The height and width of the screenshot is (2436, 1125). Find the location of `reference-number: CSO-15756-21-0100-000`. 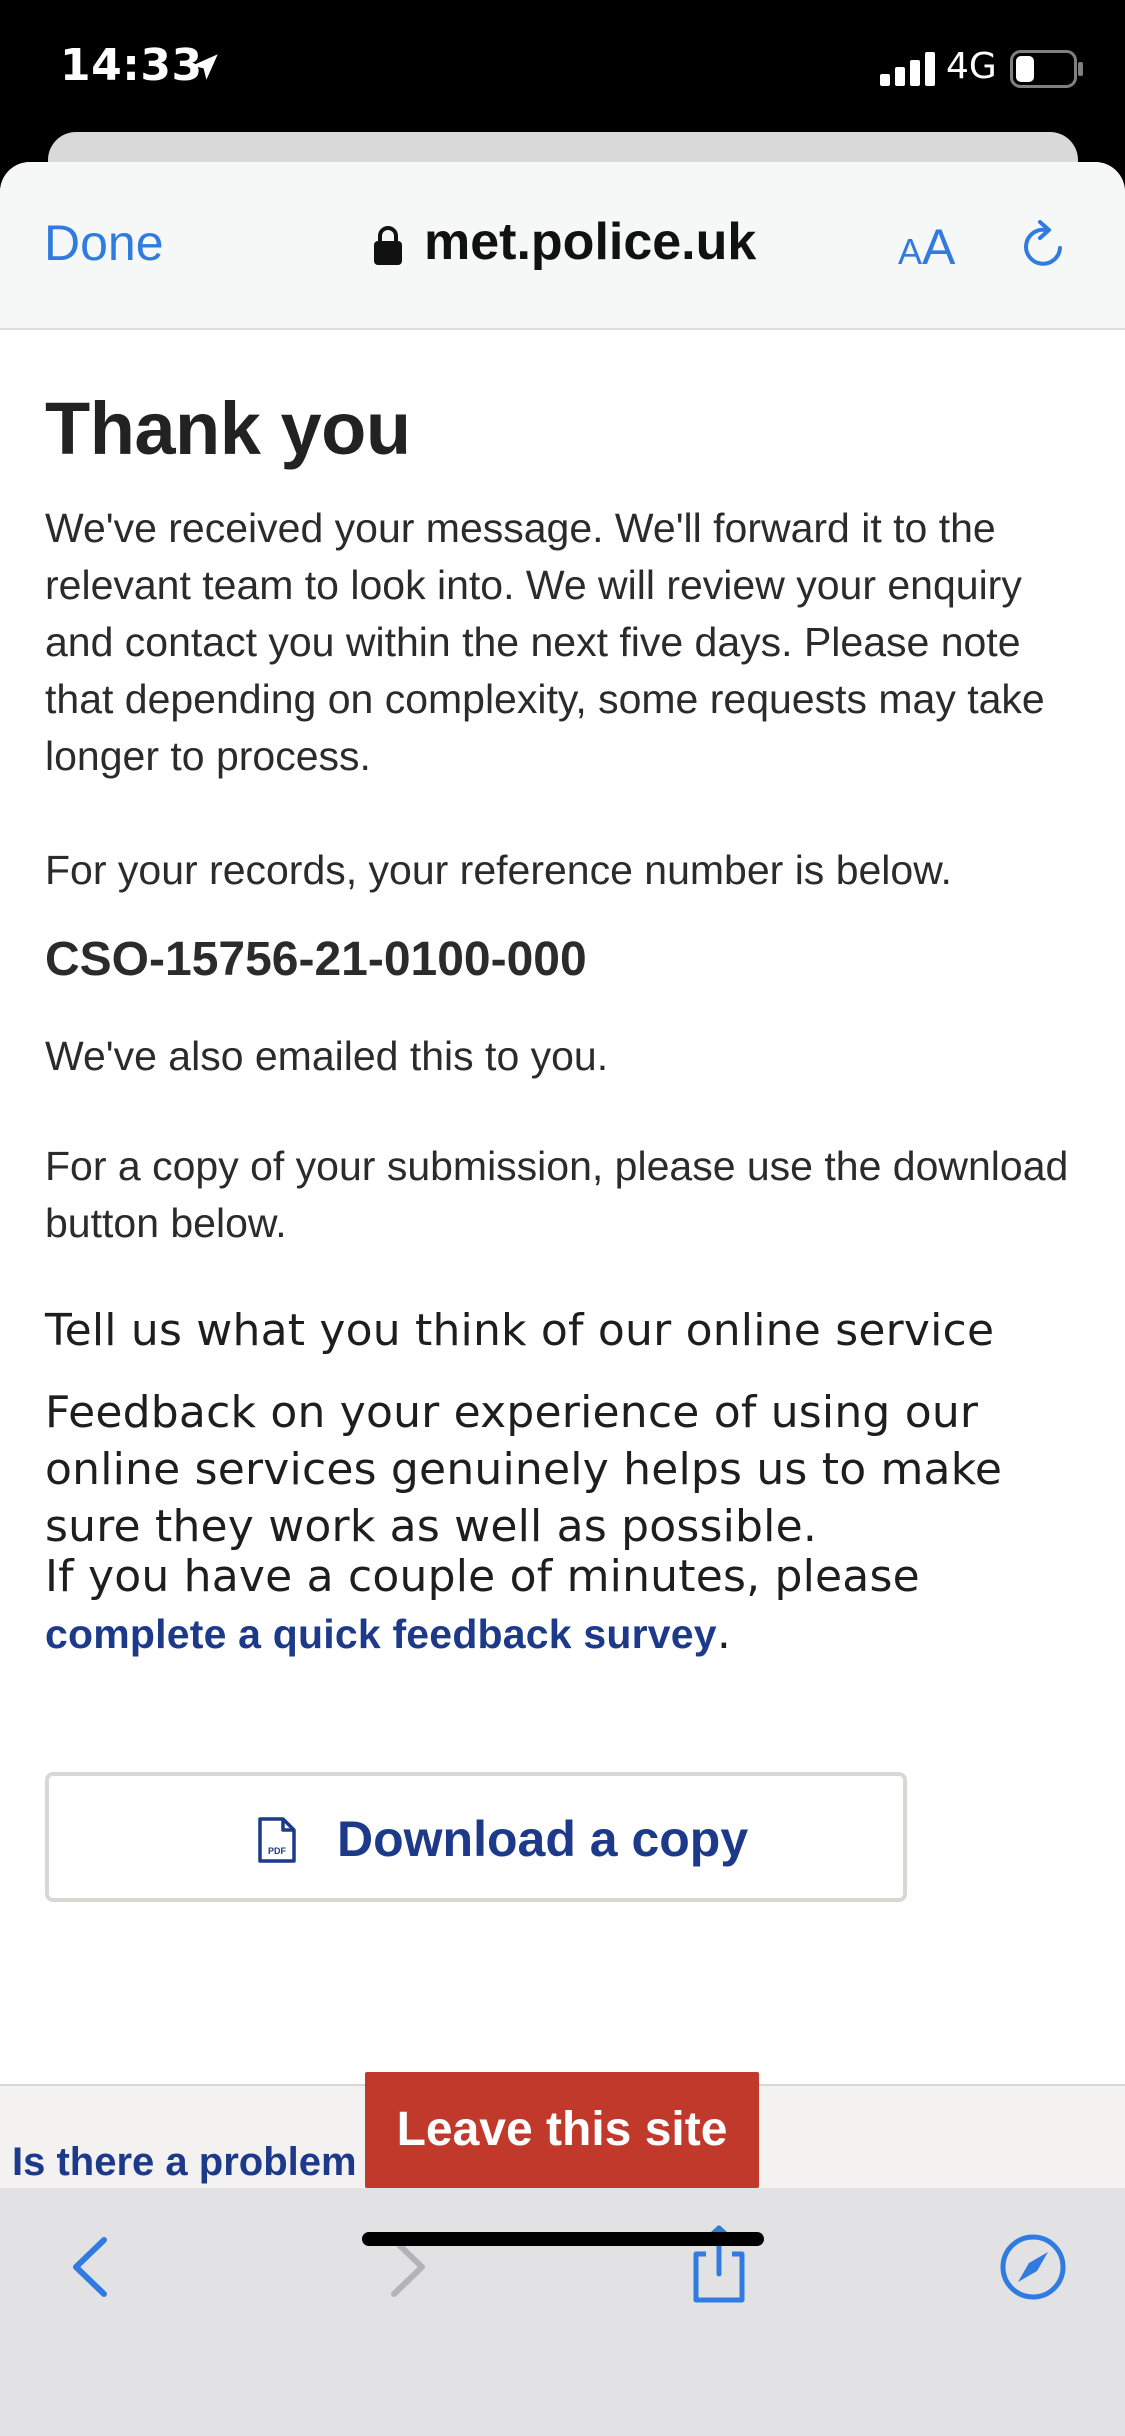

reference-number: CSO-15756-21-0100-000 is located at coordinates (316, 959).